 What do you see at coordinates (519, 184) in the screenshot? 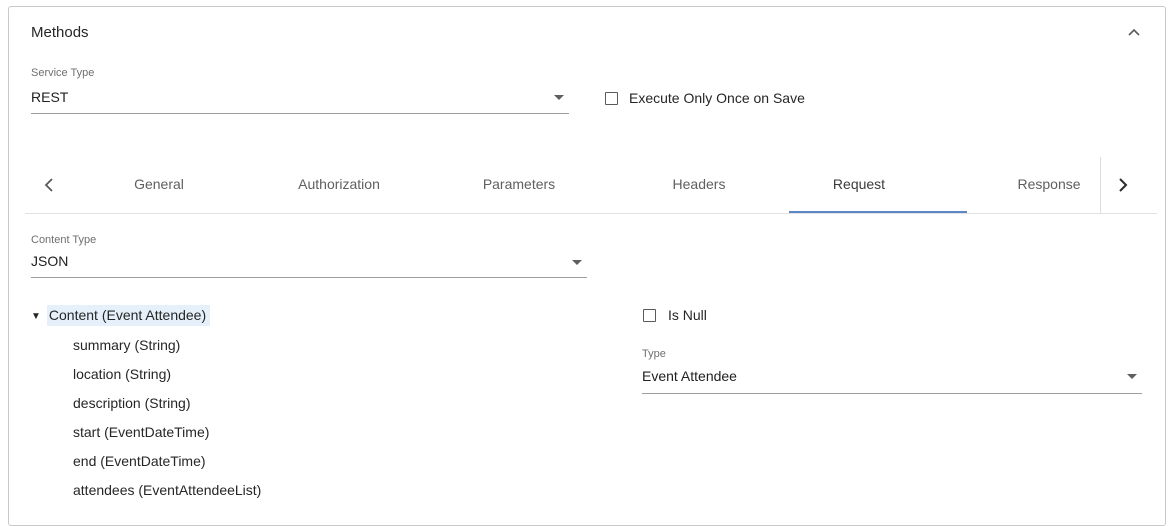
I see `tab-parameters: Parameters` at bounding box center [519, 184].